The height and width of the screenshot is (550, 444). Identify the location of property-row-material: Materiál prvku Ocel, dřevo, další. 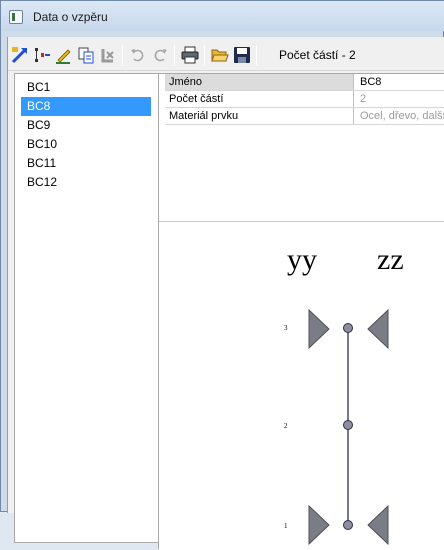
(304, 116).